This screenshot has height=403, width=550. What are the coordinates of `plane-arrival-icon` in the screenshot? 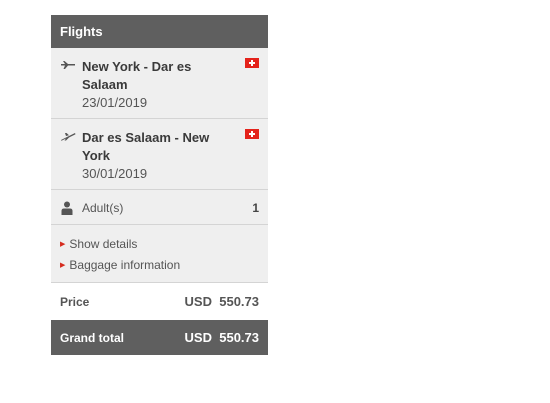 It's located at (68, 137).